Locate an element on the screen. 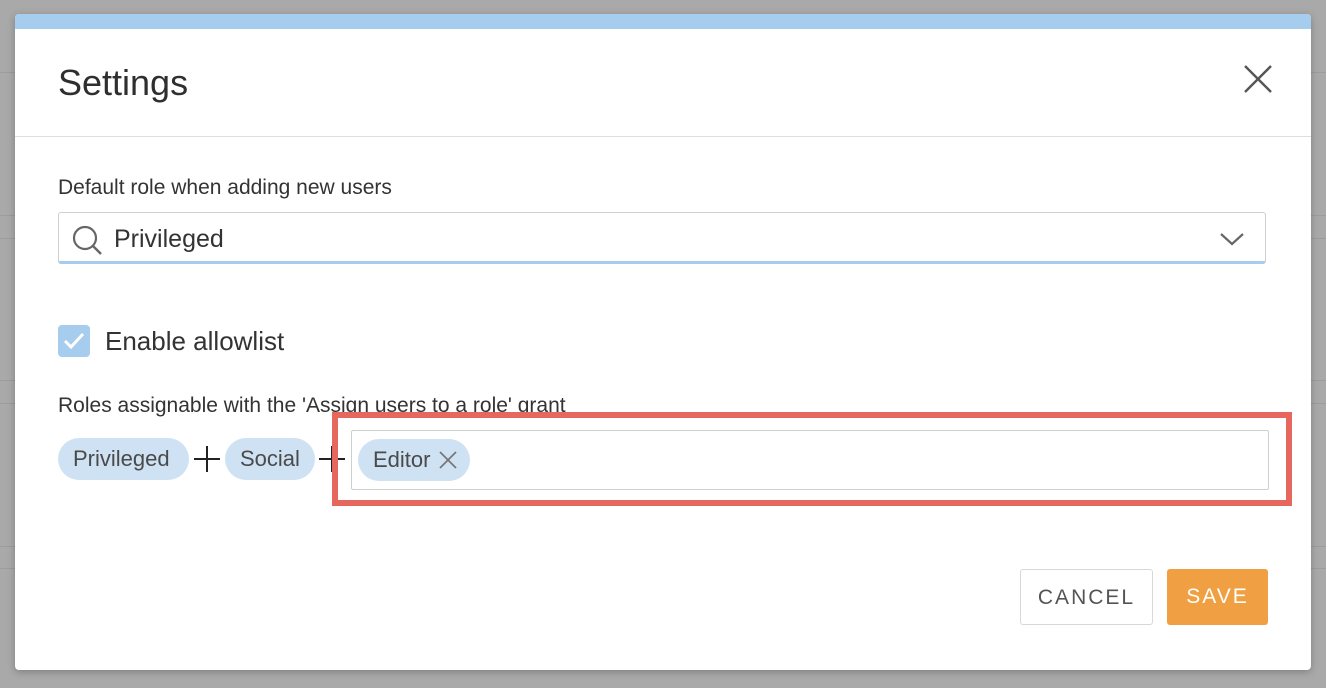 This screenshot has height=688, width=1326. default-role-value: Privileged is located at coordinates (169, 239).